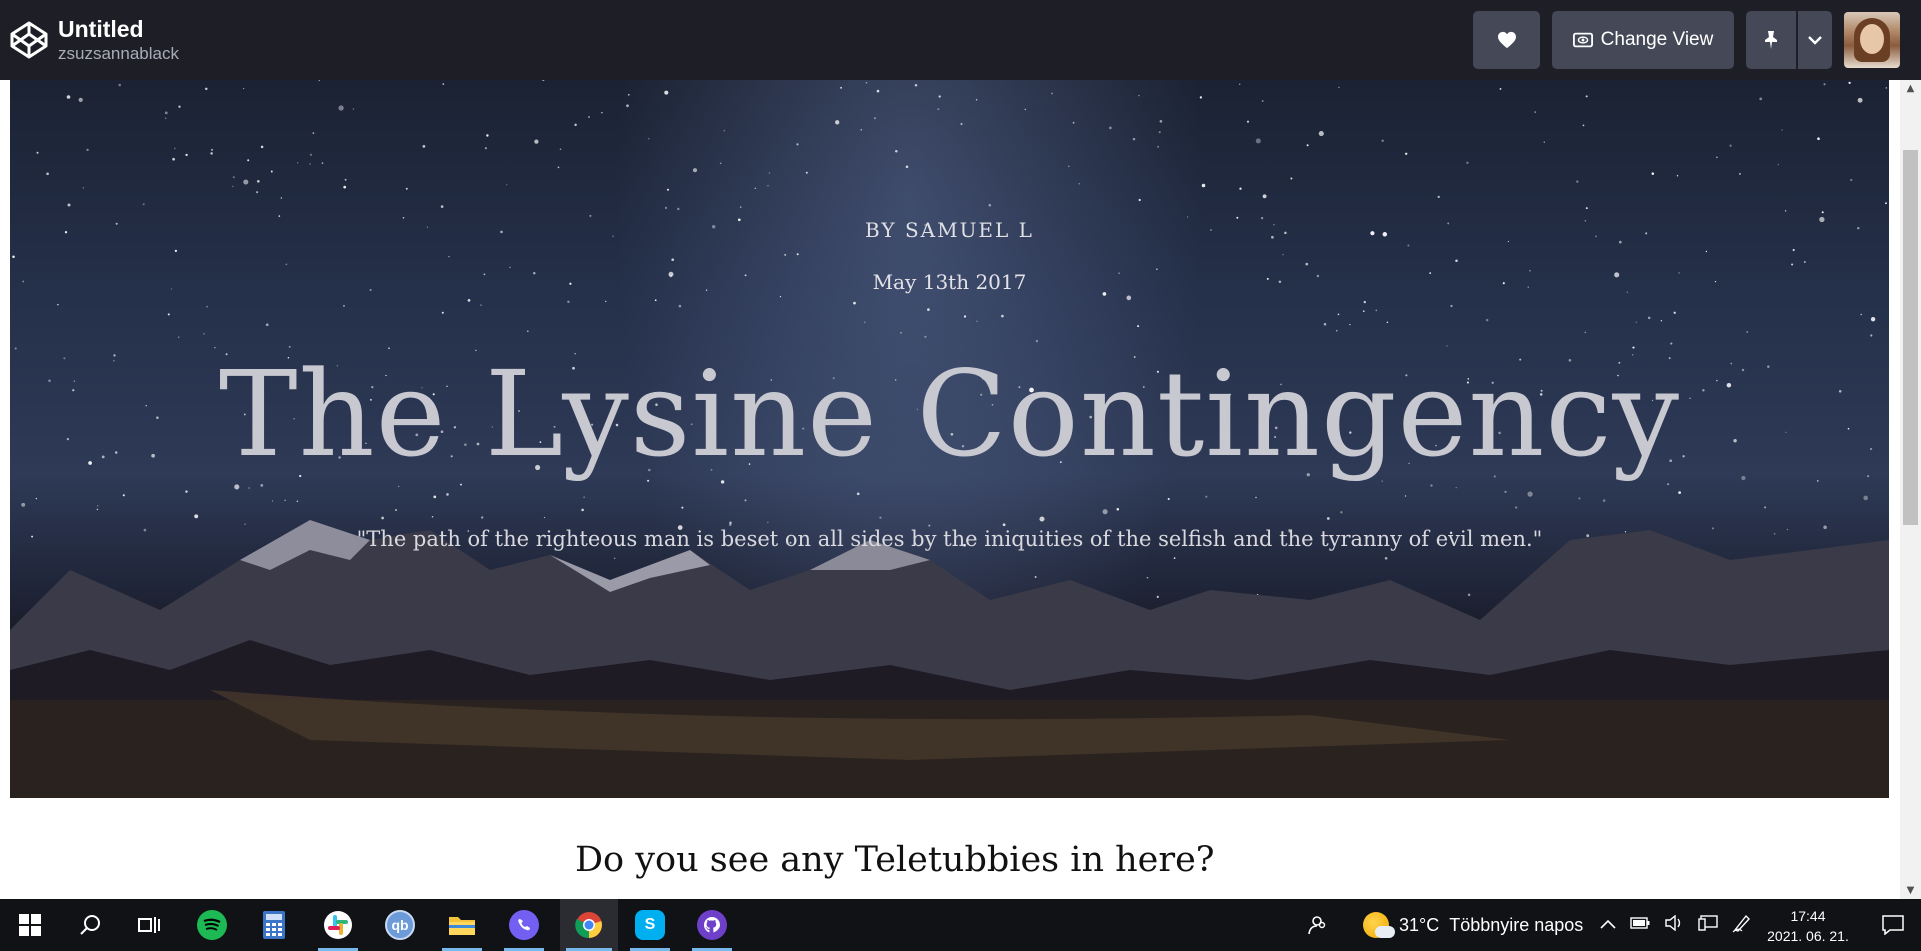 The height and width of the screenshot is (951, 1921). I want to click on avatar-face, so click(1872, 39).